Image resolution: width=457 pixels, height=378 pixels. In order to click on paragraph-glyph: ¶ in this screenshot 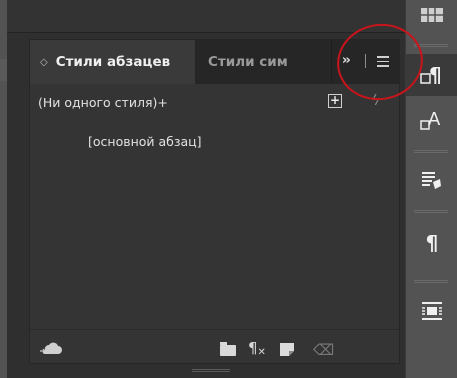, I will do `click(432, 243)`.